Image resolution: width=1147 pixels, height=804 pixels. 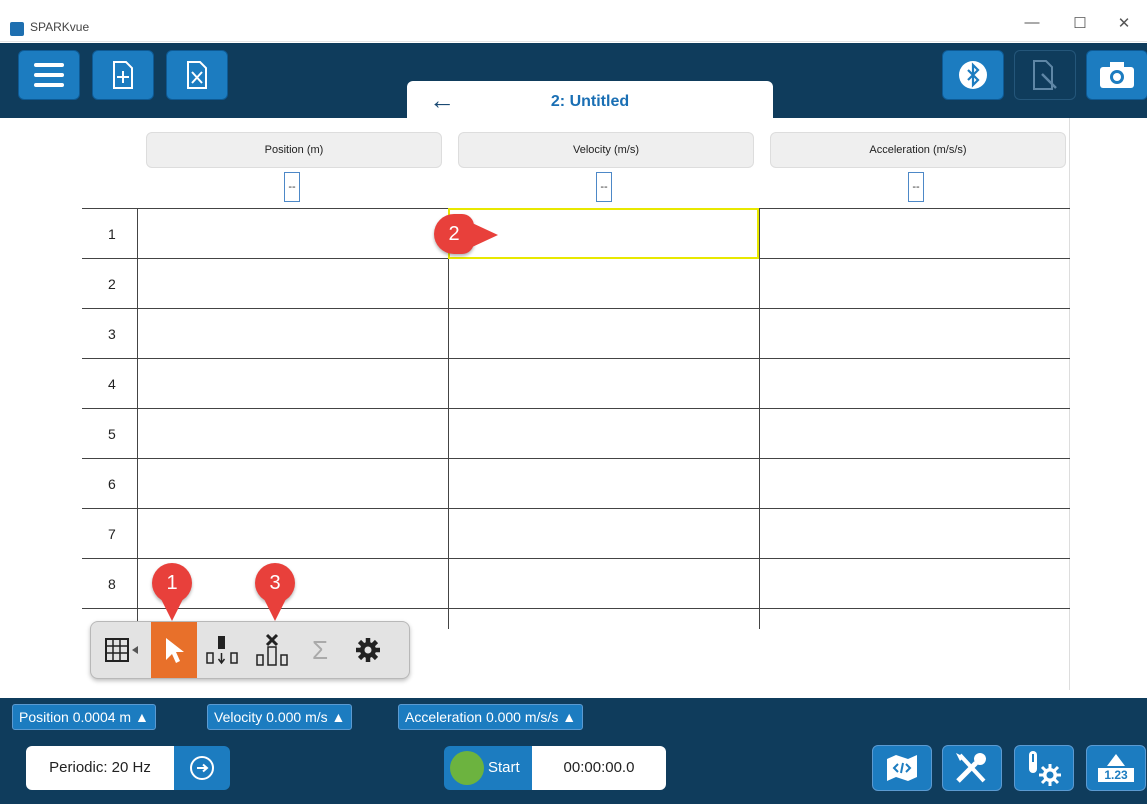 What do you see at coordinates (320, 650) in the screenshot?
I see `statistics-icon: Σ` at bounding box center [320, 650].